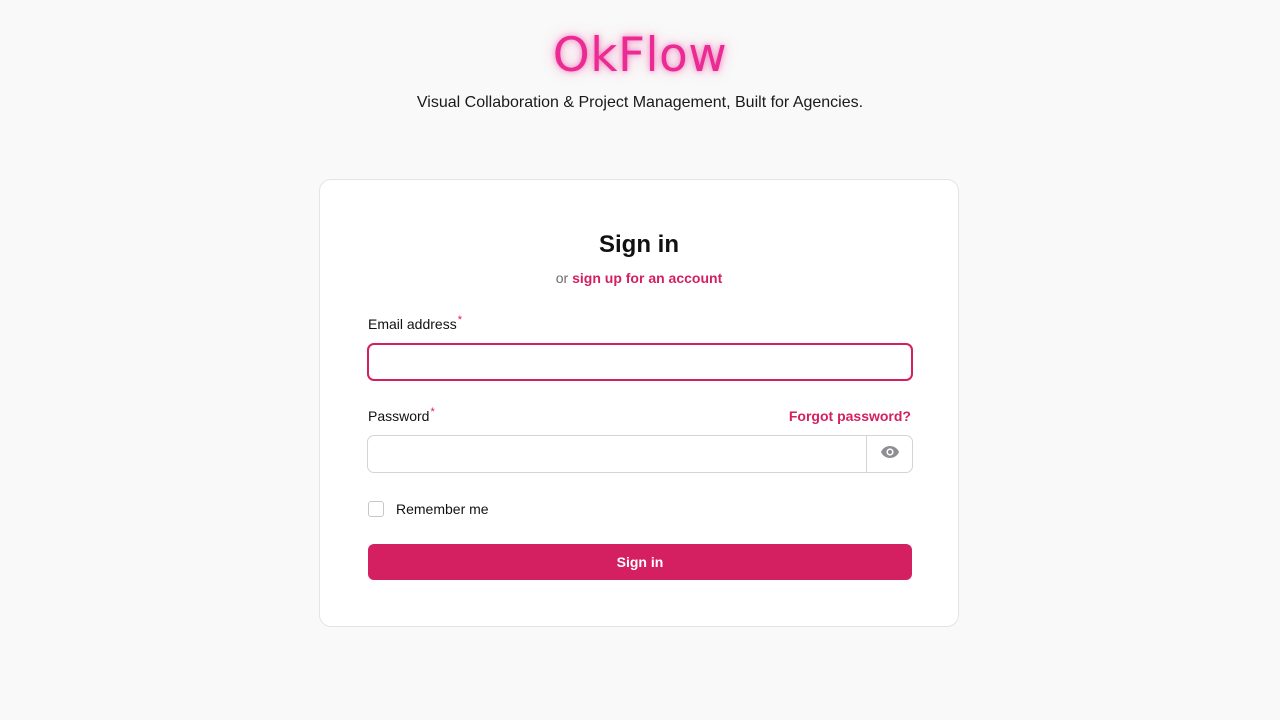 The image size is (1280, 720). I want to click on email-label: Email address*, so click(415, 323).